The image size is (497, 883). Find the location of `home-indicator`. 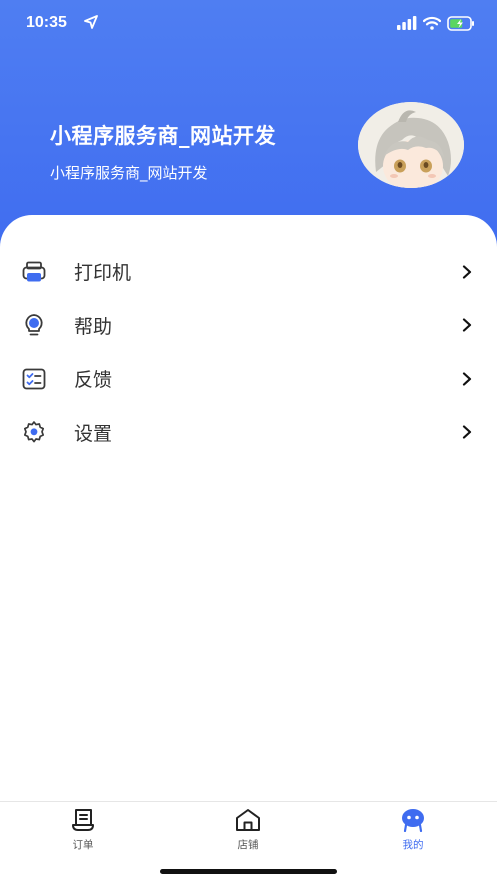

home-indicator is located at coordinates (248, 871).